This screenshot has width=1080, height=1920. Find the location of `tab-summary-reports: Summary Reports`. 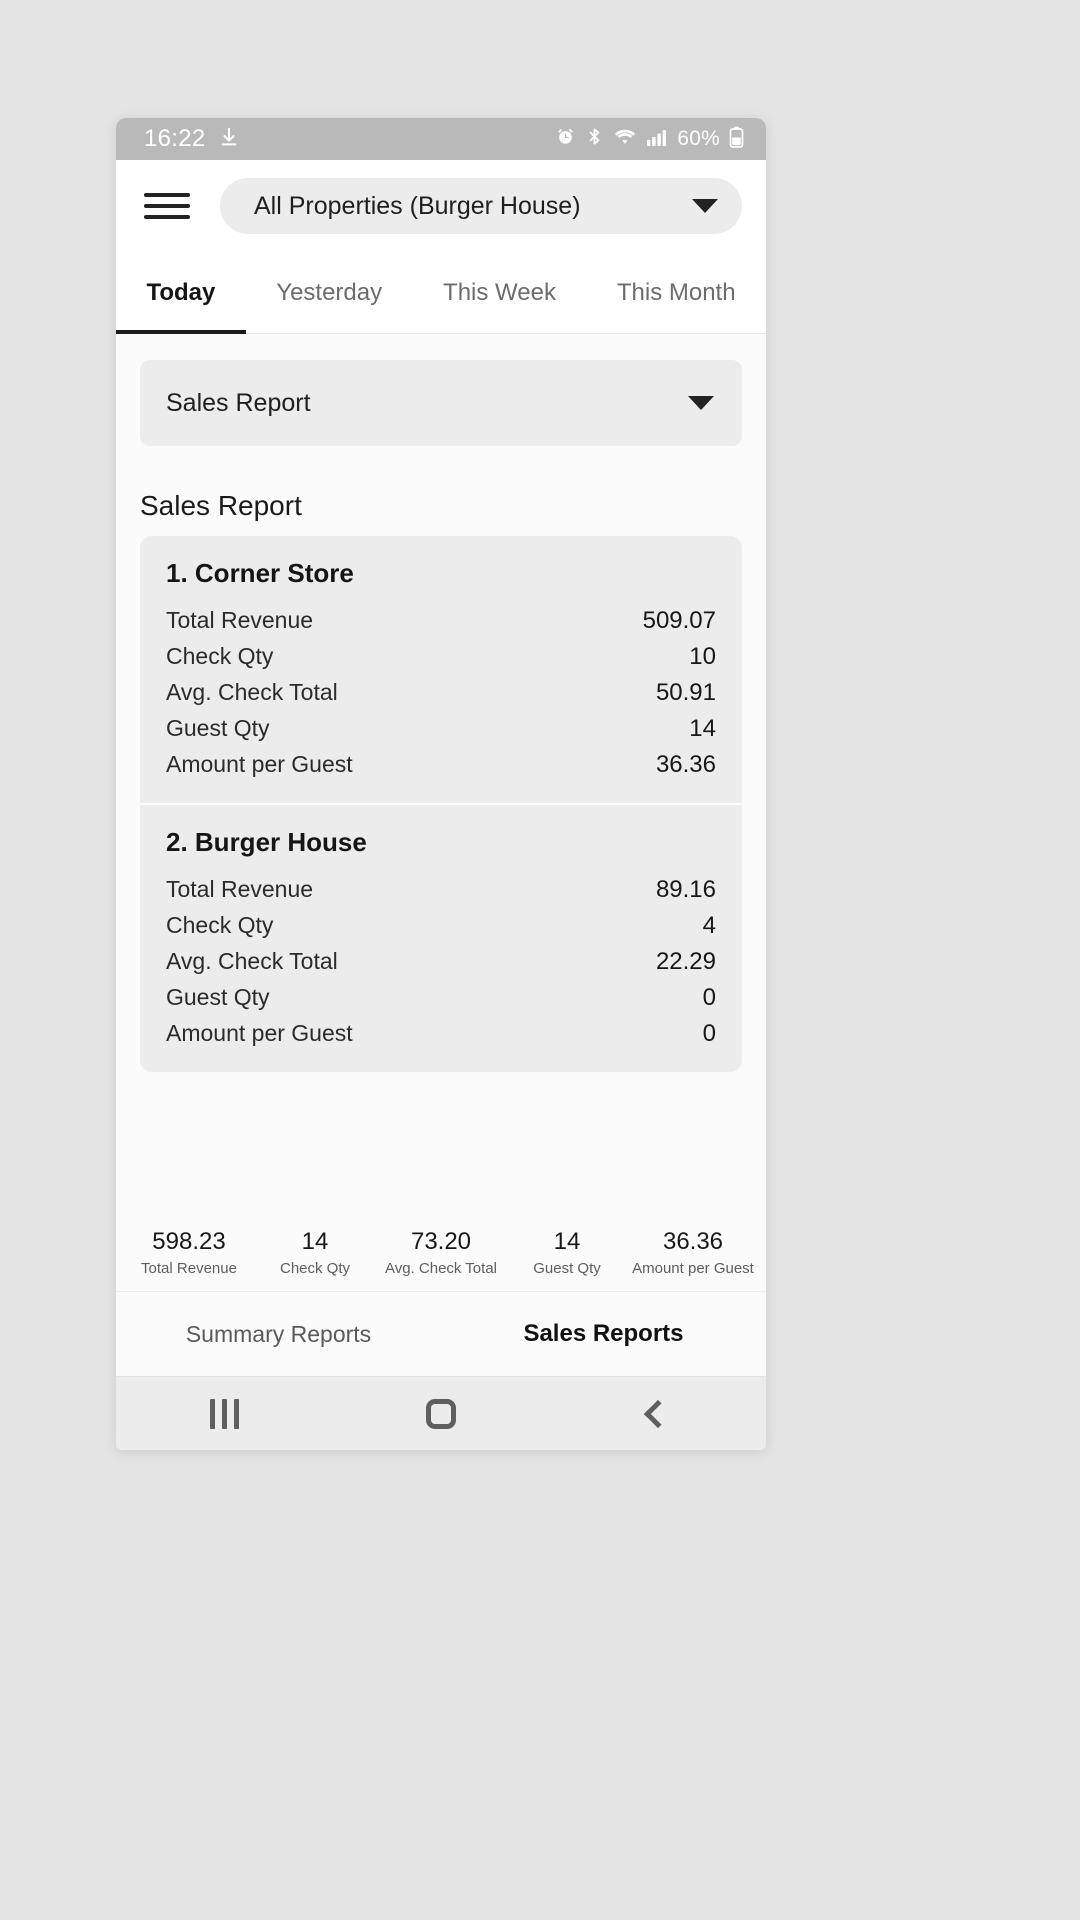

tab-summary-reports: Summary Reports is located at coordinates (278, 1334).